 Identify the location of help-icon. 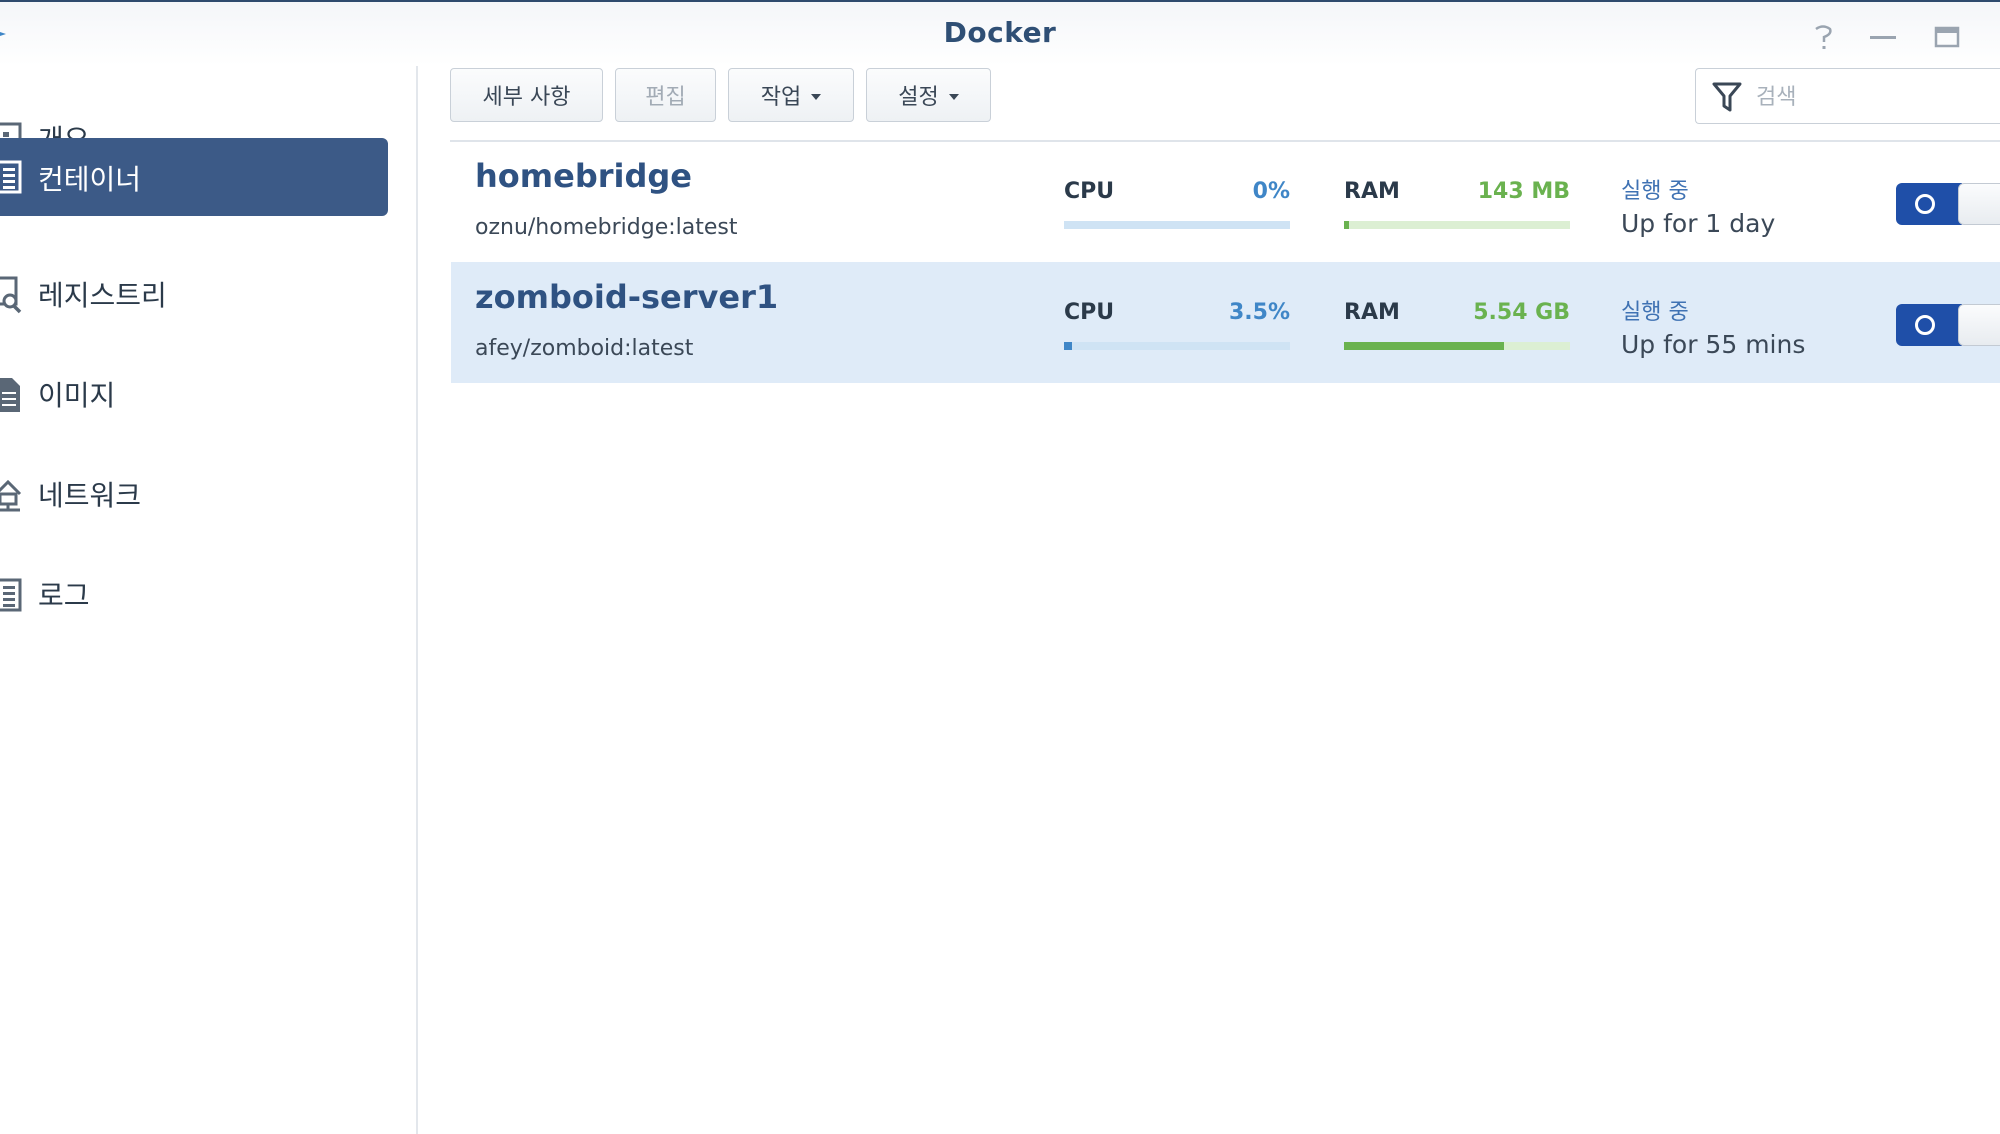
(1823, 37).